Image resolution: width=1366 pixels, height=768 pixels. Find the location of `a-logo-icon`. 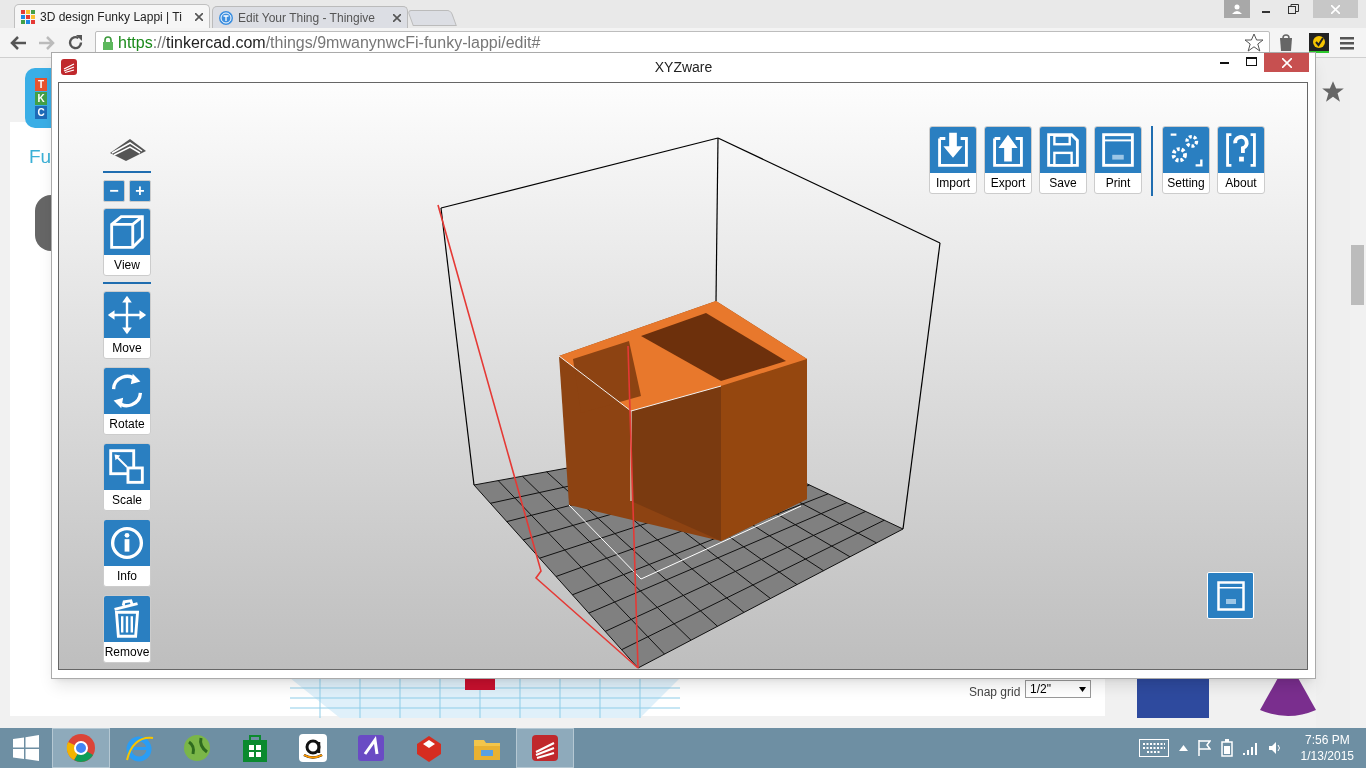

a-logo-icon is located at coordinates (313, 748).